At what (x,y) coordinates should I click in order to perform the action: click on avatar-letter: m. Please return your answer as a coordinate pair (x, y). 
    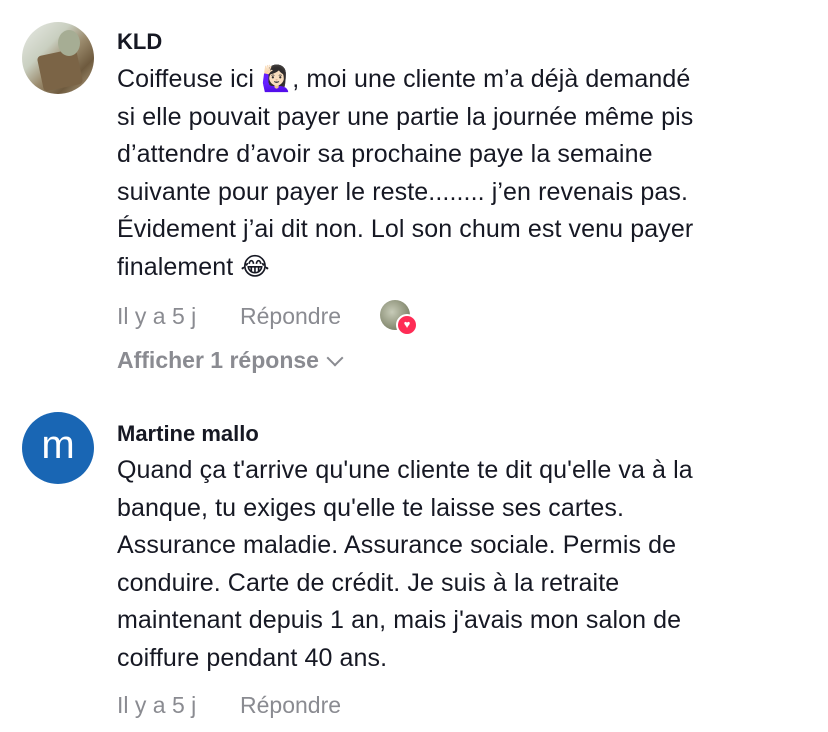
    Looking at the image, I should click on (58, 444).